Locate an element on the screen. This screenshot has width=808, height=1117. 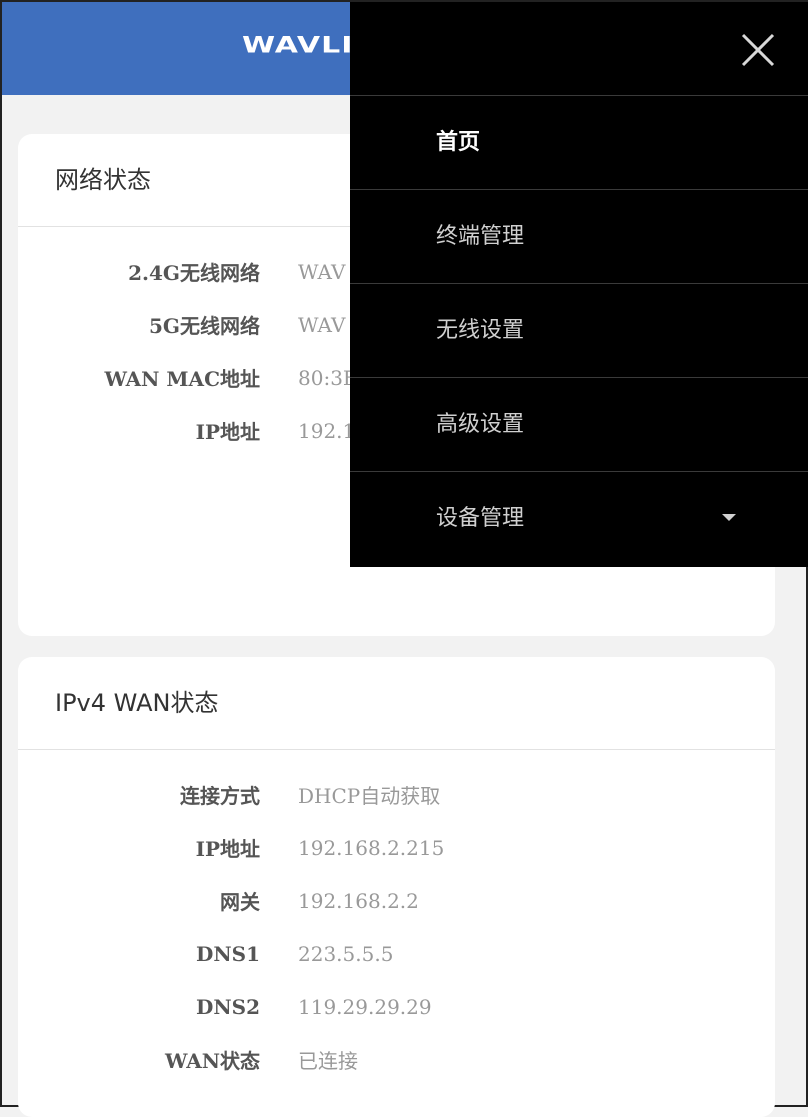
status-row: IP地址 192.168.2.215 is located at coordinates (396, 847).